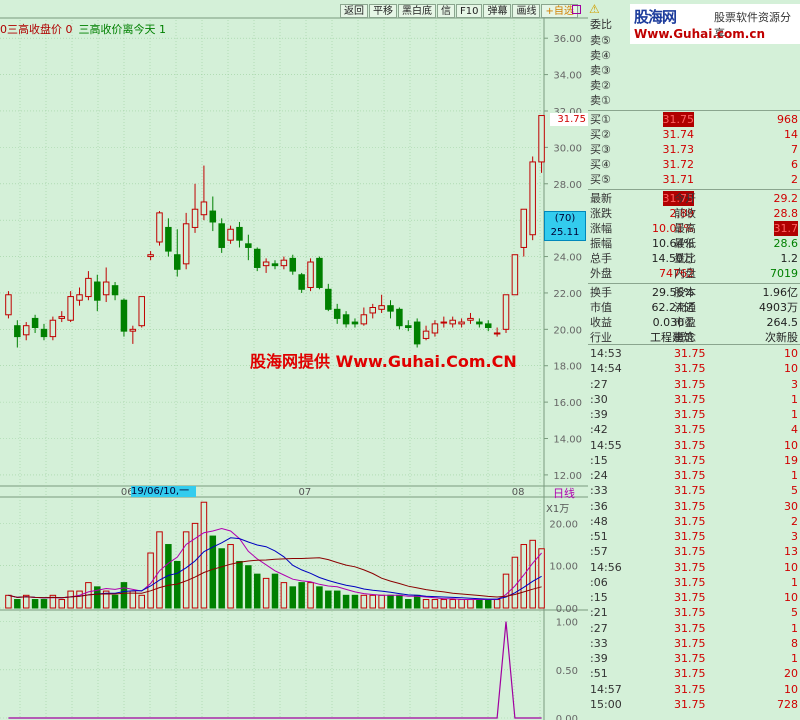  Describe the element at coordinates (564, 493) in the screenshot. I see `period-label: 日线` at that location.